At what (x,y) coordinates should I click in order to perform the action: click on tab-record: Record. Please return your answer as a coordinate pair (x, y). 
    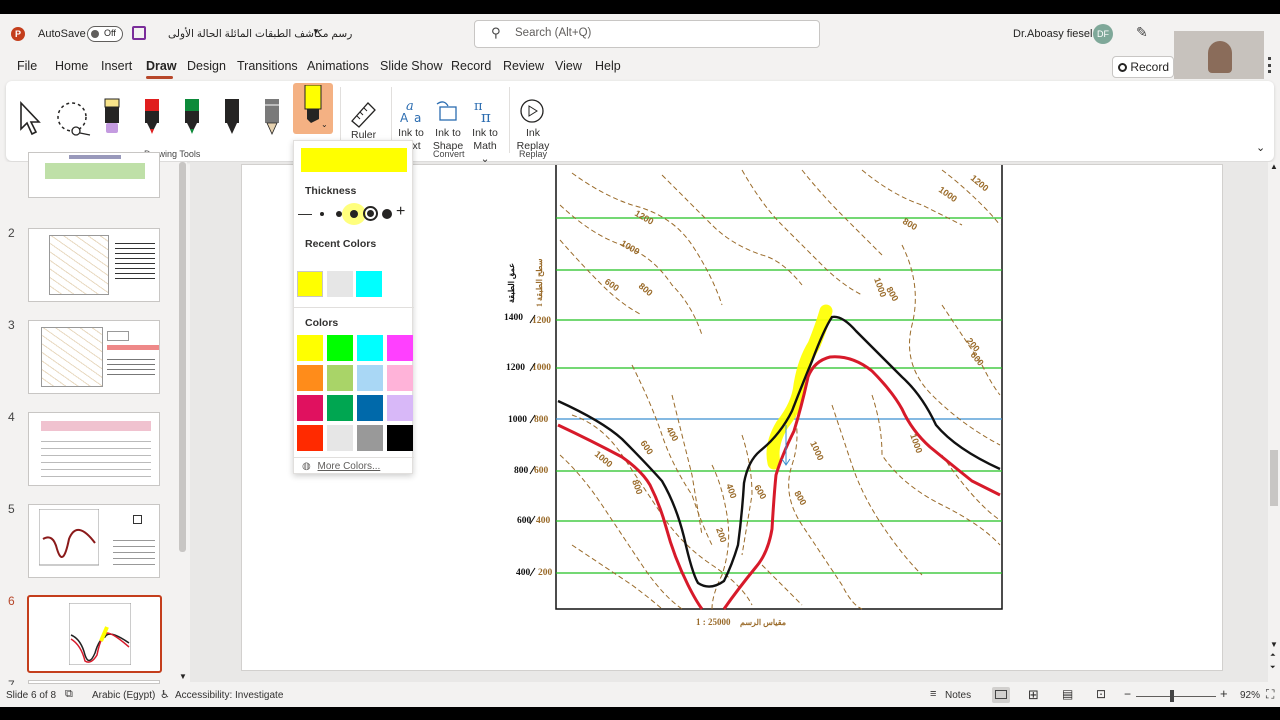
    Looking at the image, I should click on (471, 66).